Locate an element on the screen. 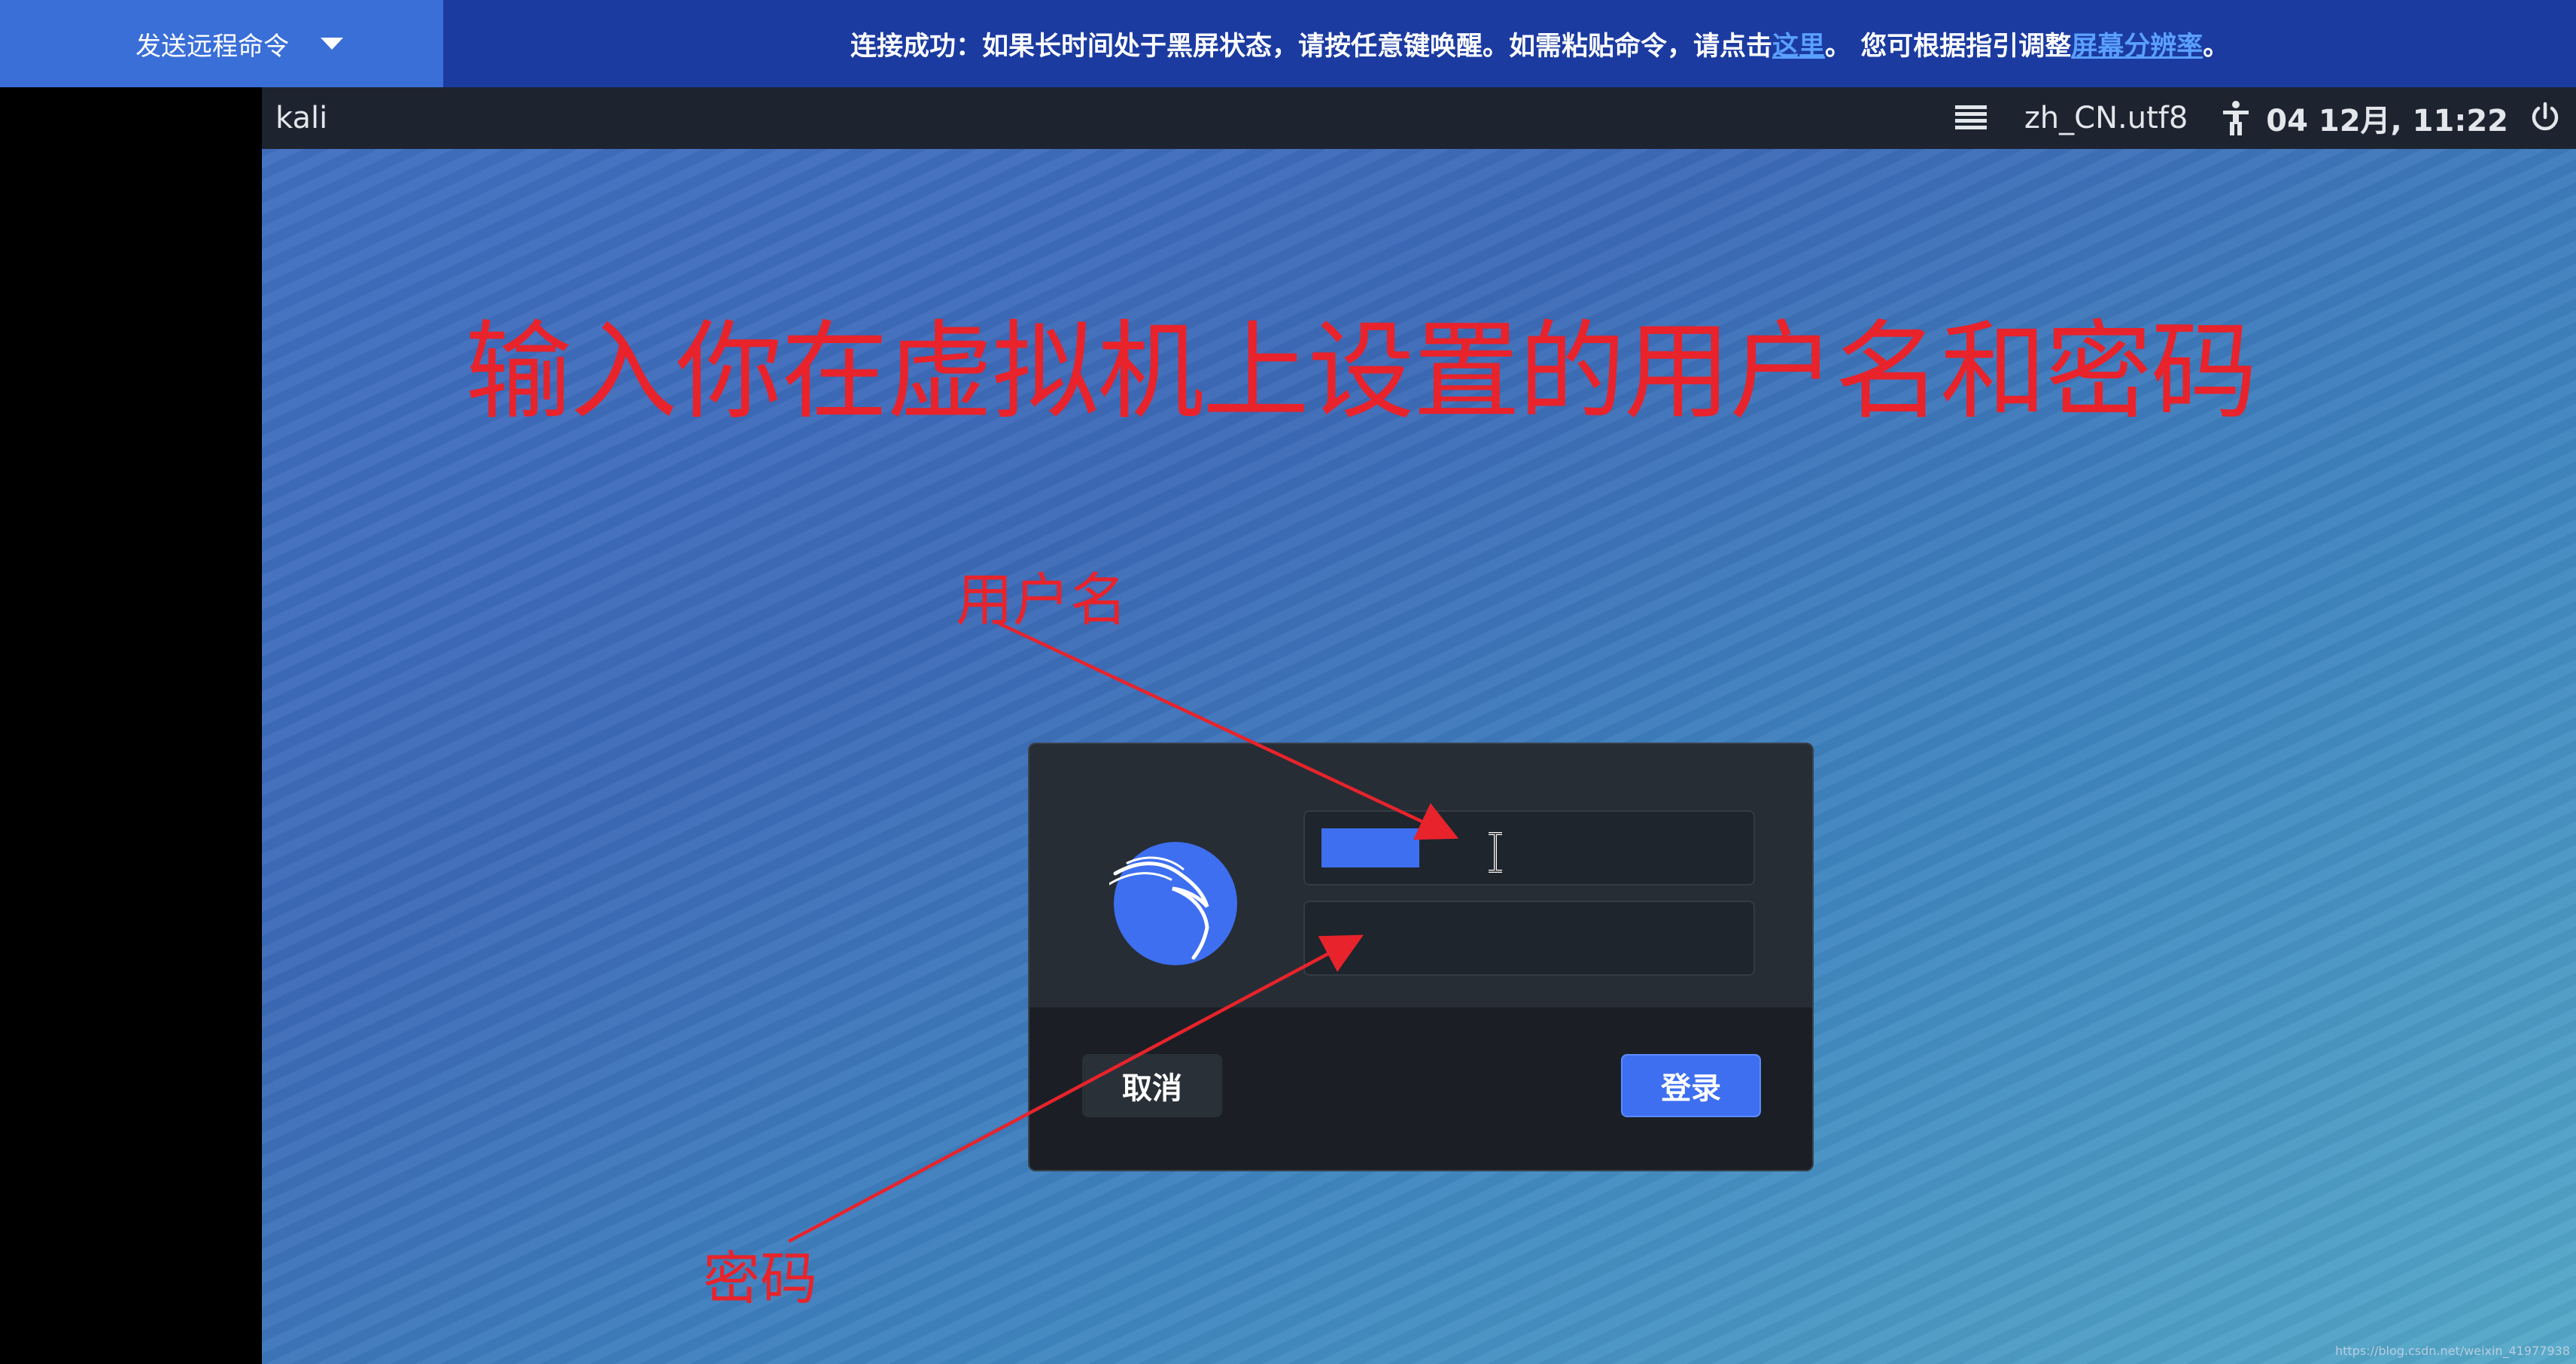 The image size is (2576, 1364). locale-selector: zh_CN.utf8 is located at coordinates (2106, 118).